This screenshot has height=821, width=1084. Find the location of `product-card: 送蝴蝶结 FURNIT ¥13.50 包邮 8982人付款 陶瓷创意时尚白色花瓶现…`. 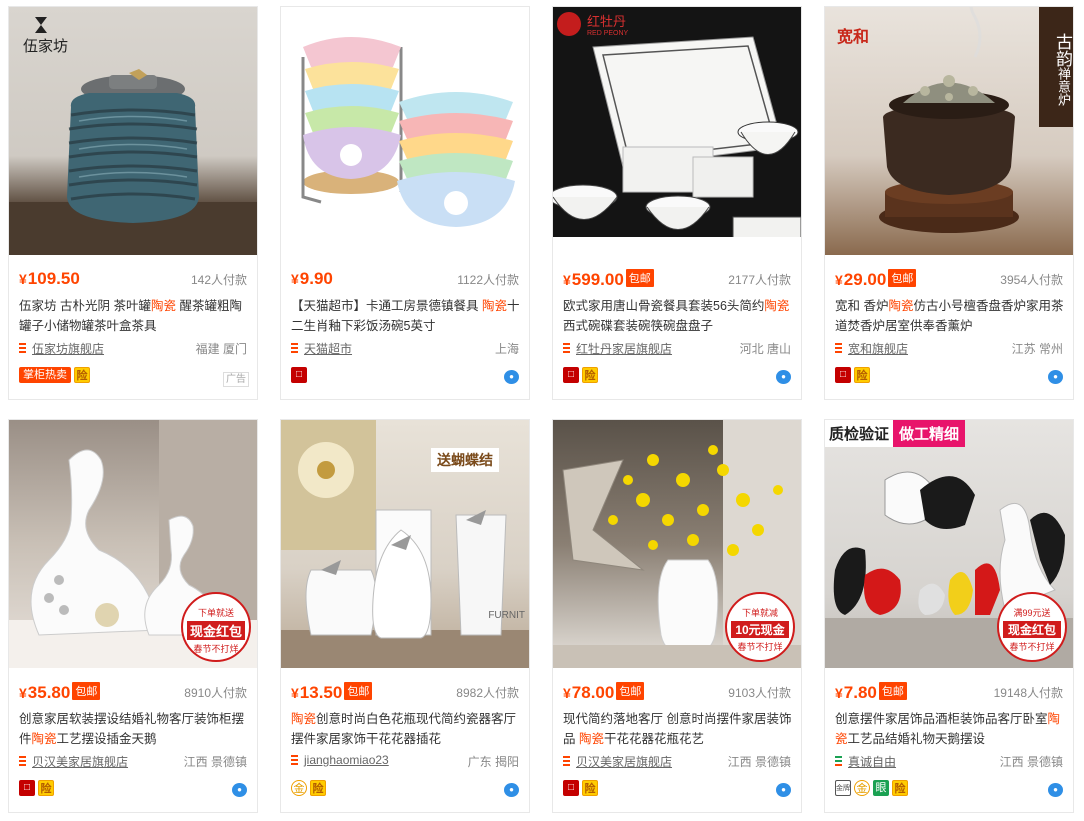

product-card: 送蝴蝶结 FURNIT ¥13.50 包邮 8982人付款 陶瓷创意时尚白色花瓶现… is located at coordinates (405, 616).